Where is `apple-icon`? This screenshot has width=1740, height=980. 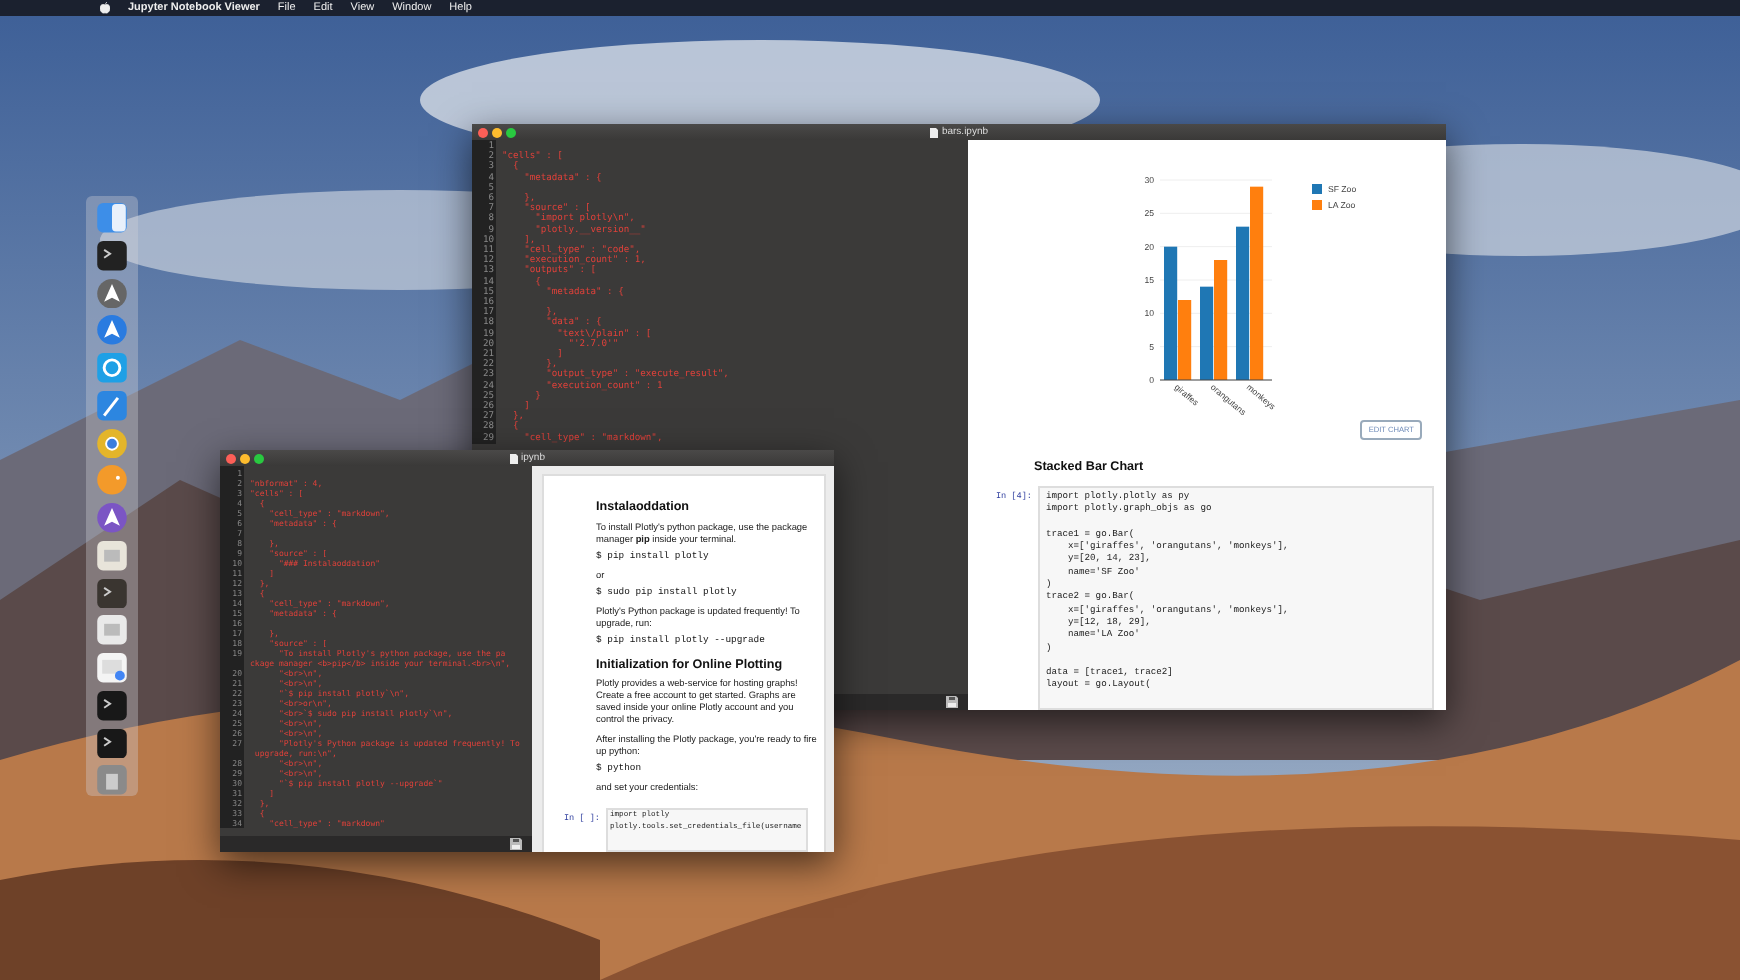 apple-icon is located at coordinates (105, 8).